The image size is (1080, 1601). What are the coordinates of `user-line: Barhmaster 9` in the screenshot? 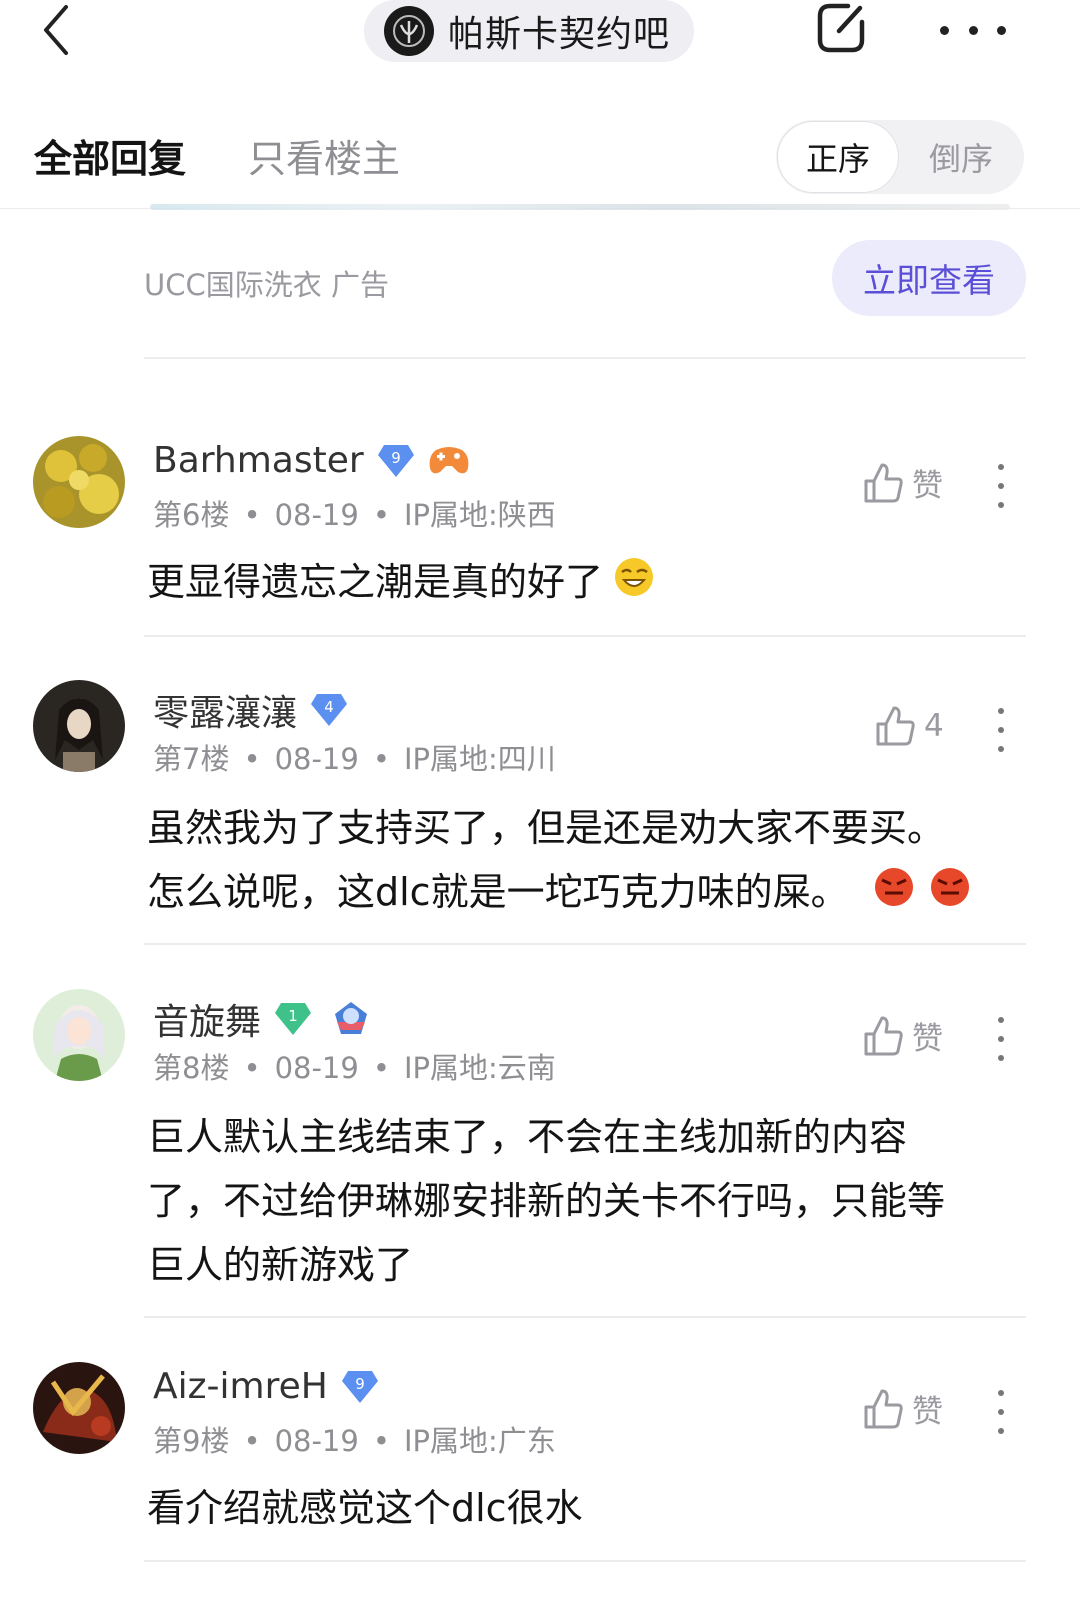 It's located at (311, 460).